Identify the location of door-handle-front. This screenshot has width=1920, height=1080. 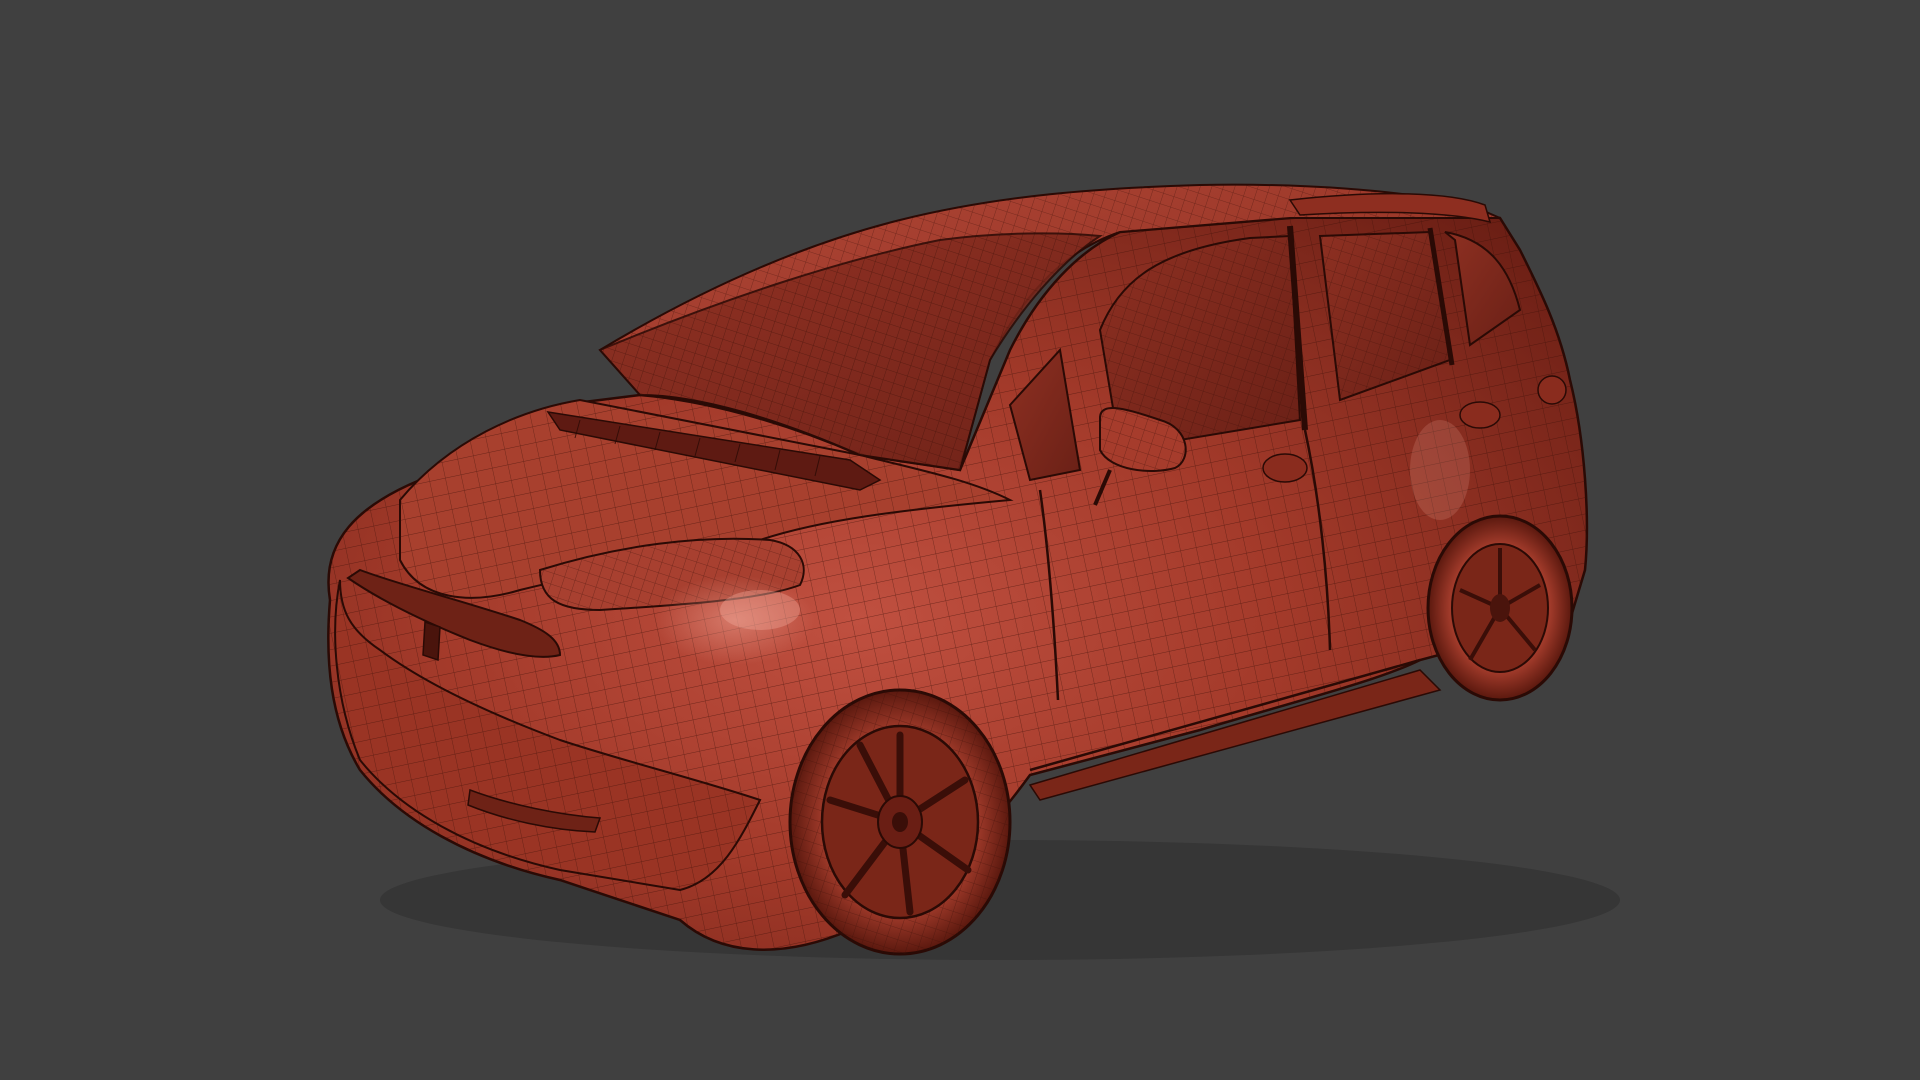
(1285, 468).